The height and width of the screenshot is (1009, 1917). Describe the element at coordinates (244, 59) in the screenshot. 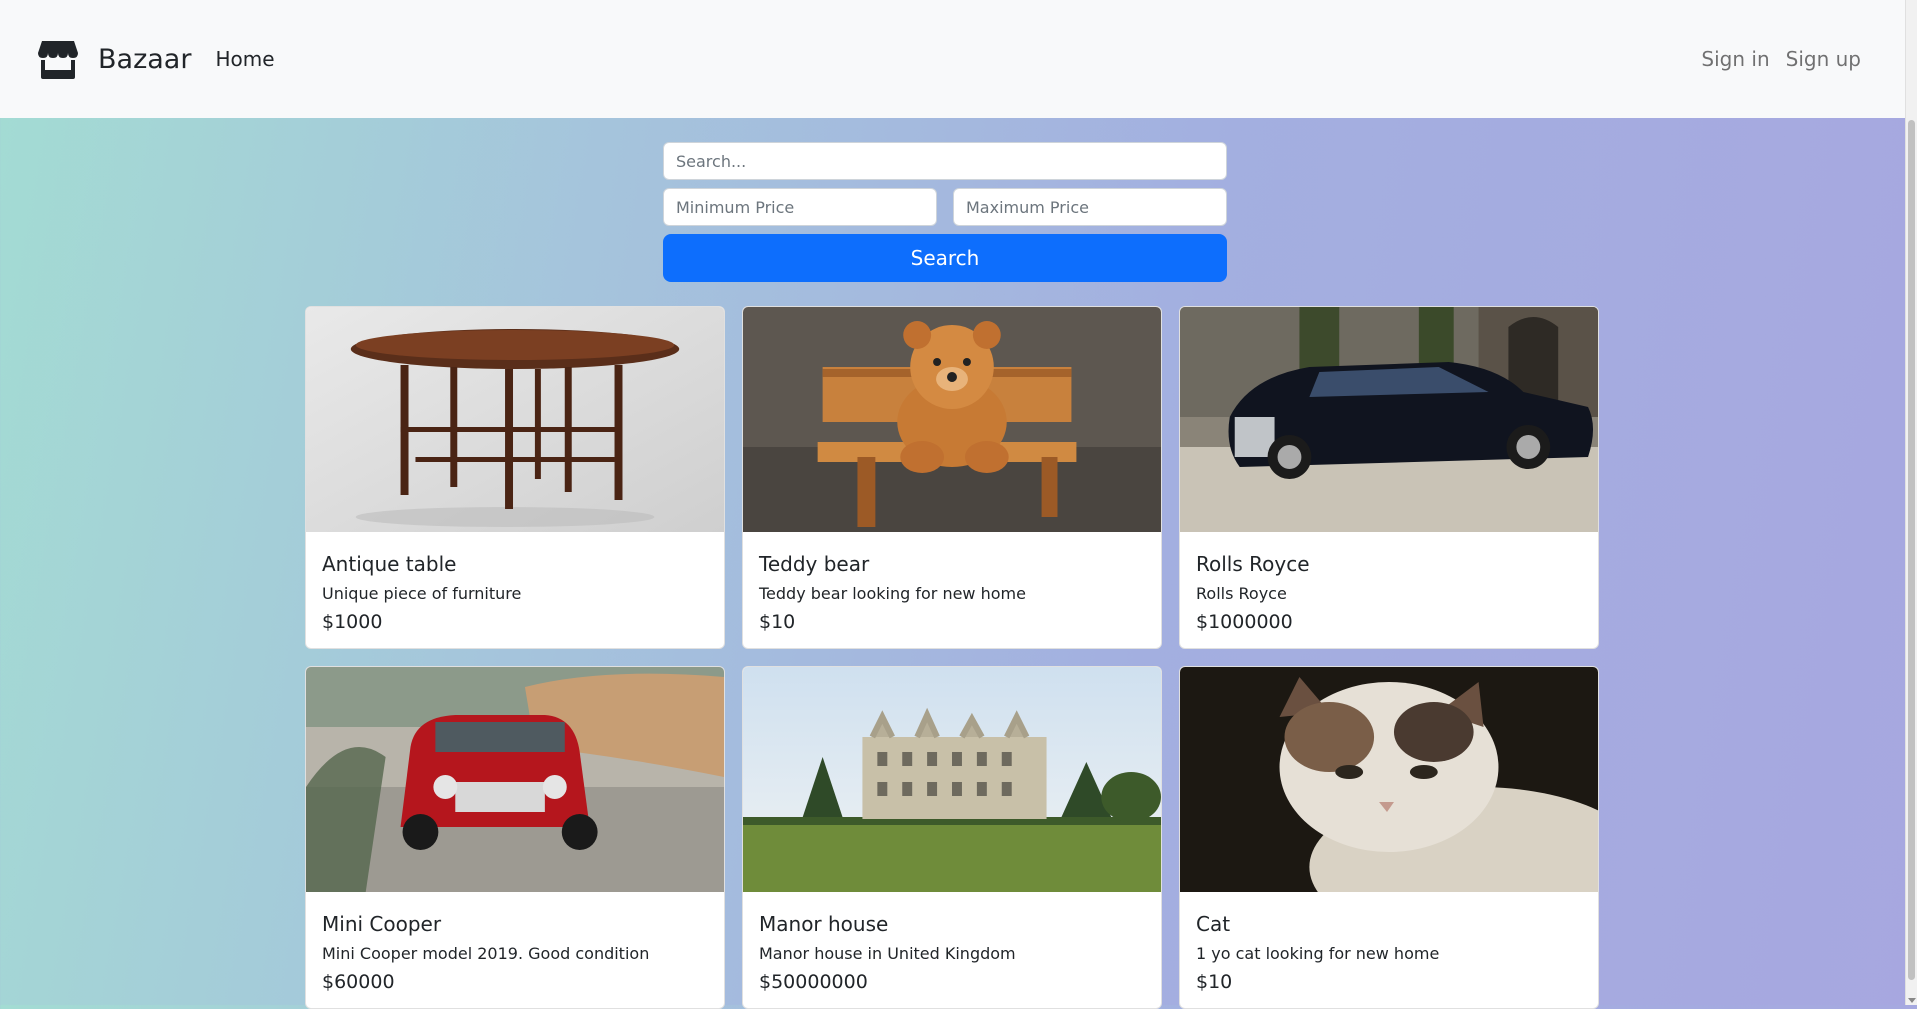

I see `nav-home-link: Home` at that location.